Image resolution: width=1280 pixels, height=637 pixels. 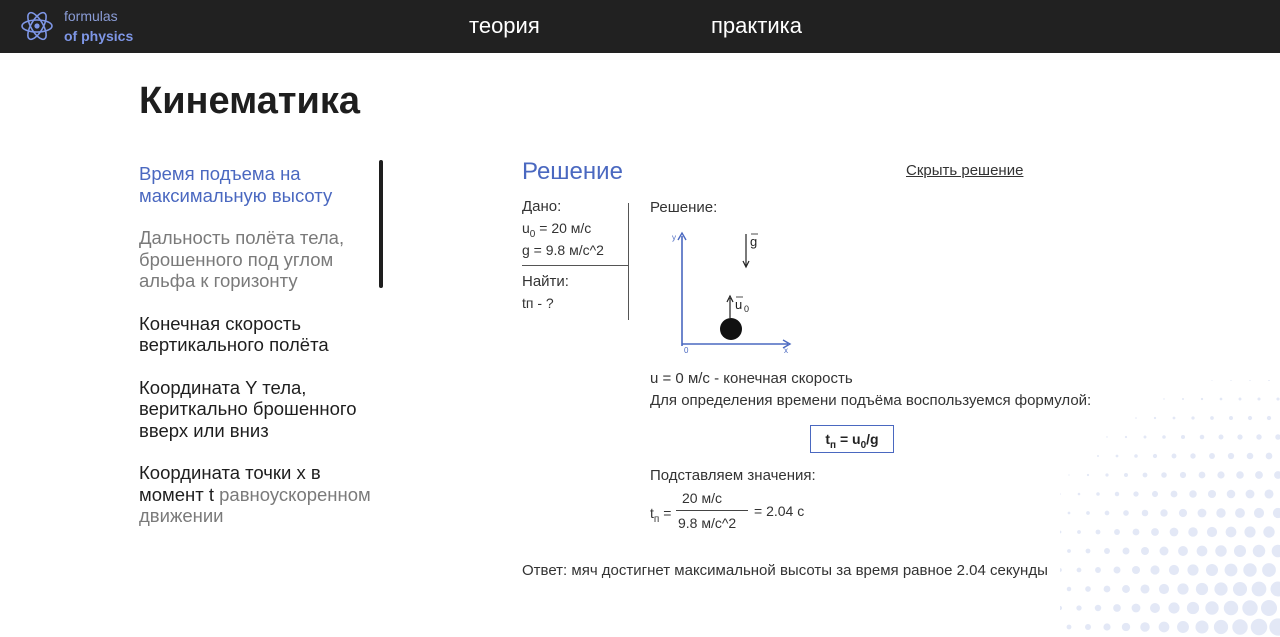 What do you see at coordinates (786, 350) in the screenshot?
I see `x-axis-label: x` at bounding box center [786, 350].